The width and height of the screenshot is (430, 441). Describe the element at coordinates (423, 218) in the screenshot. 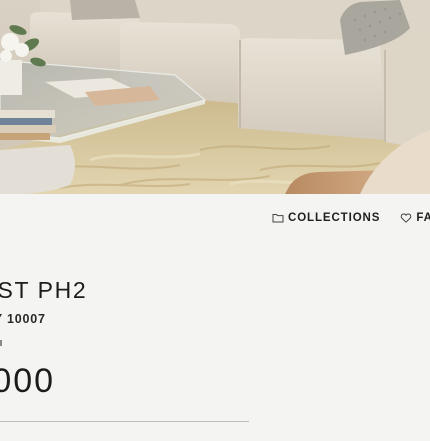

I see `favorite-label: FAV` at that location.